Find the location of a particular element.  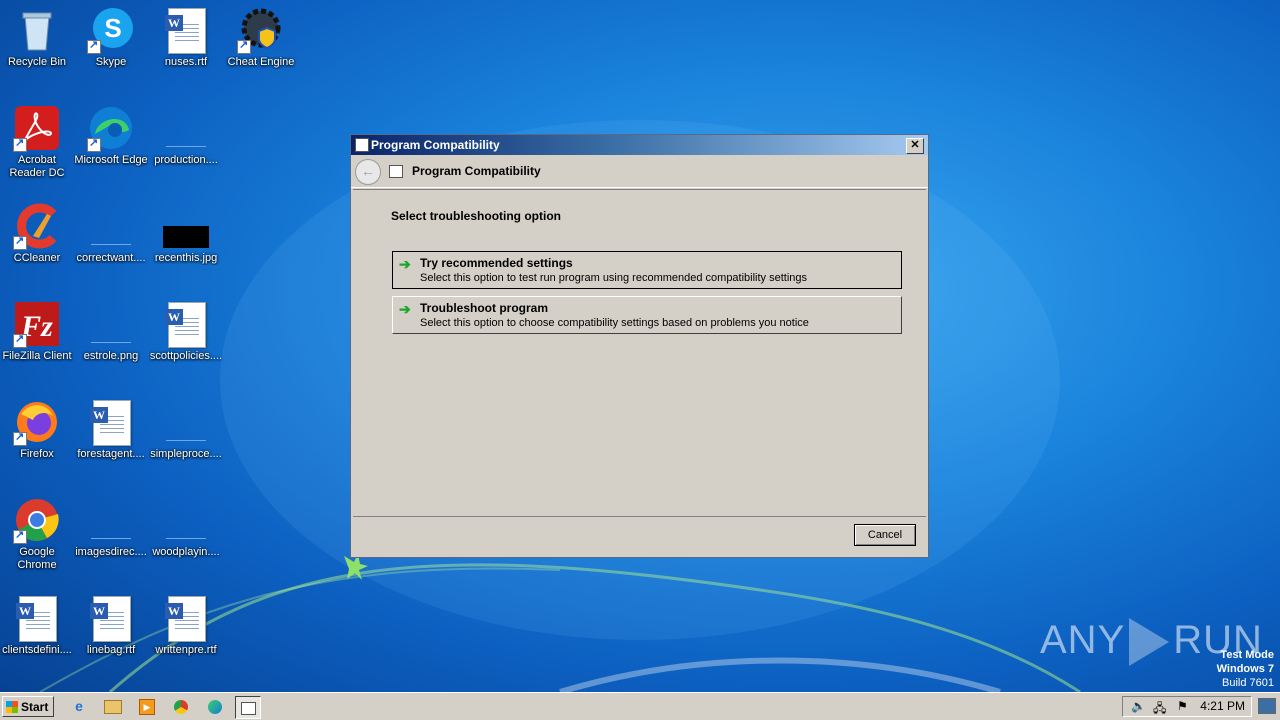

desktop-icon-writtenpre-rtf: W writtenpre.rtf is located at coordinates (186, 622).